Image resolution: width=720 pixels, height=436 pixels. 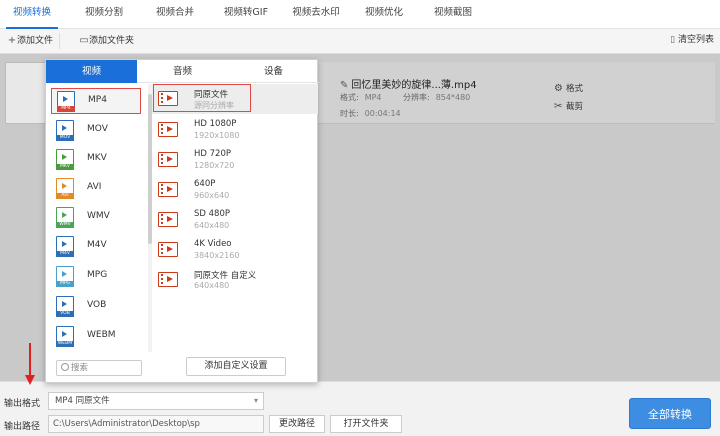 What do you see at coordinates (22, 427) in the screenshot?
I see `output-path-label: 输出路径` at bounding box center [22, 427].